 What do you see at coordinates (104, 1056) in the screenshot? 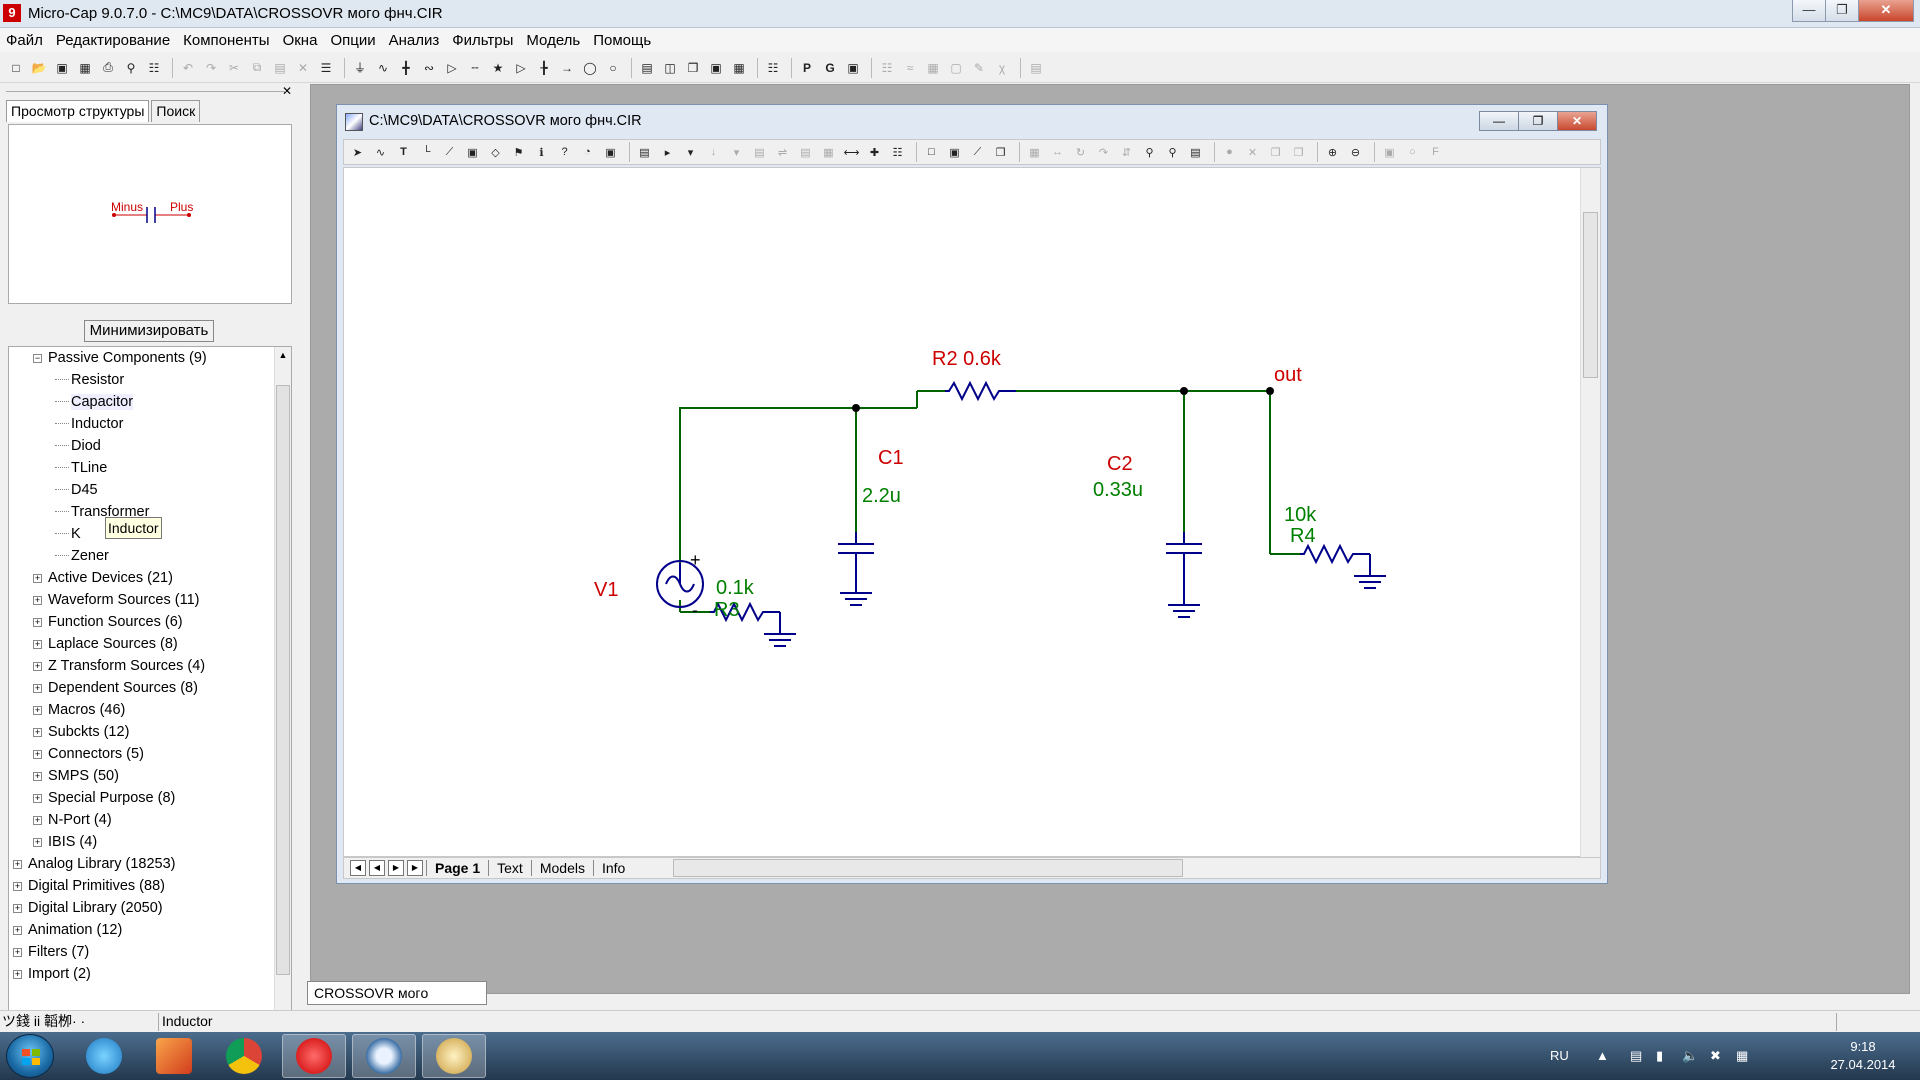
I see `internet-explorer-icon` at bounding box center [104, 1056].